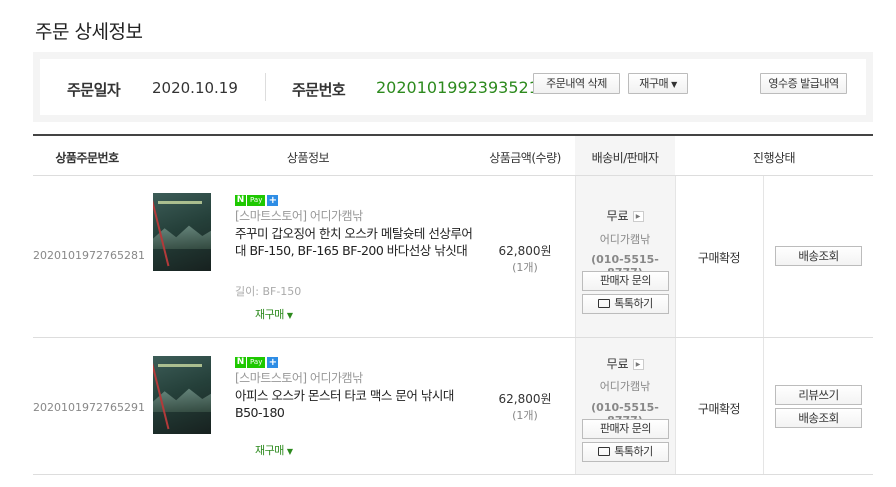  Describe the element at coordinates (803, 83) in the screenshot. I see `receipt-history-button: 영수증 발급내역` at that location.